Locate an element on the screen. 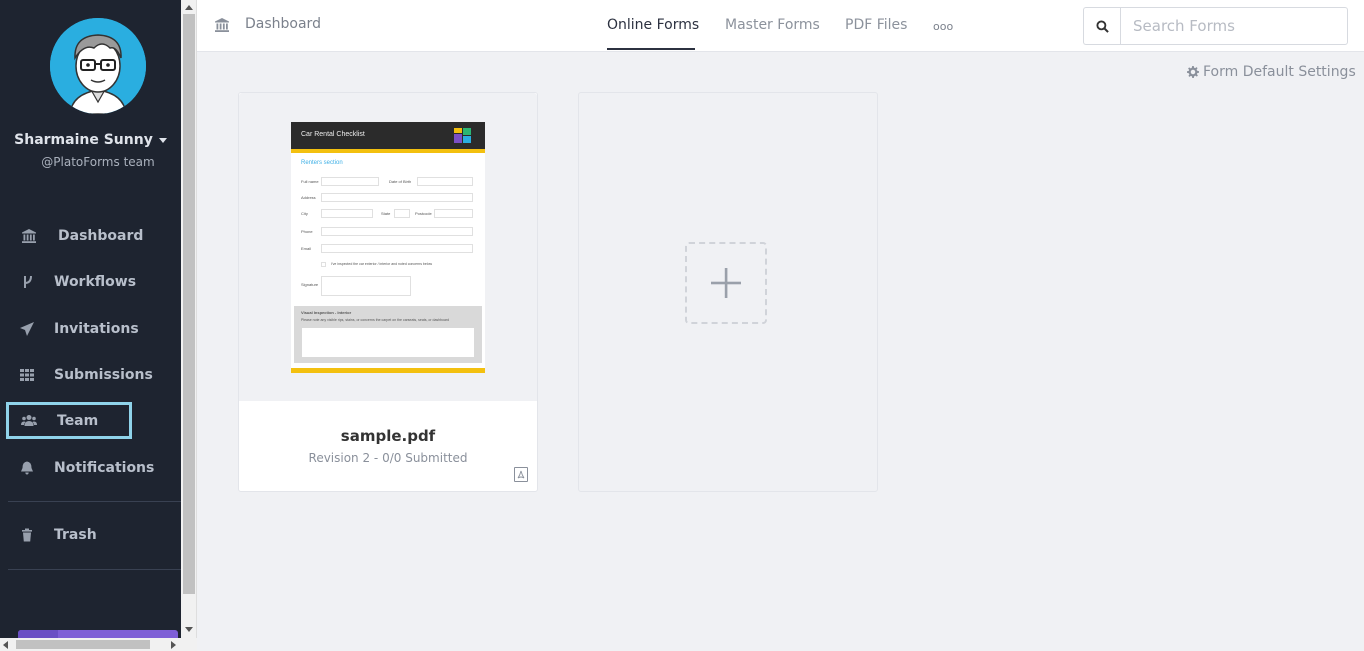 The height and width of the screenshot is (651, 1364). preview-field-label: State is located at coordinates (386, 213).